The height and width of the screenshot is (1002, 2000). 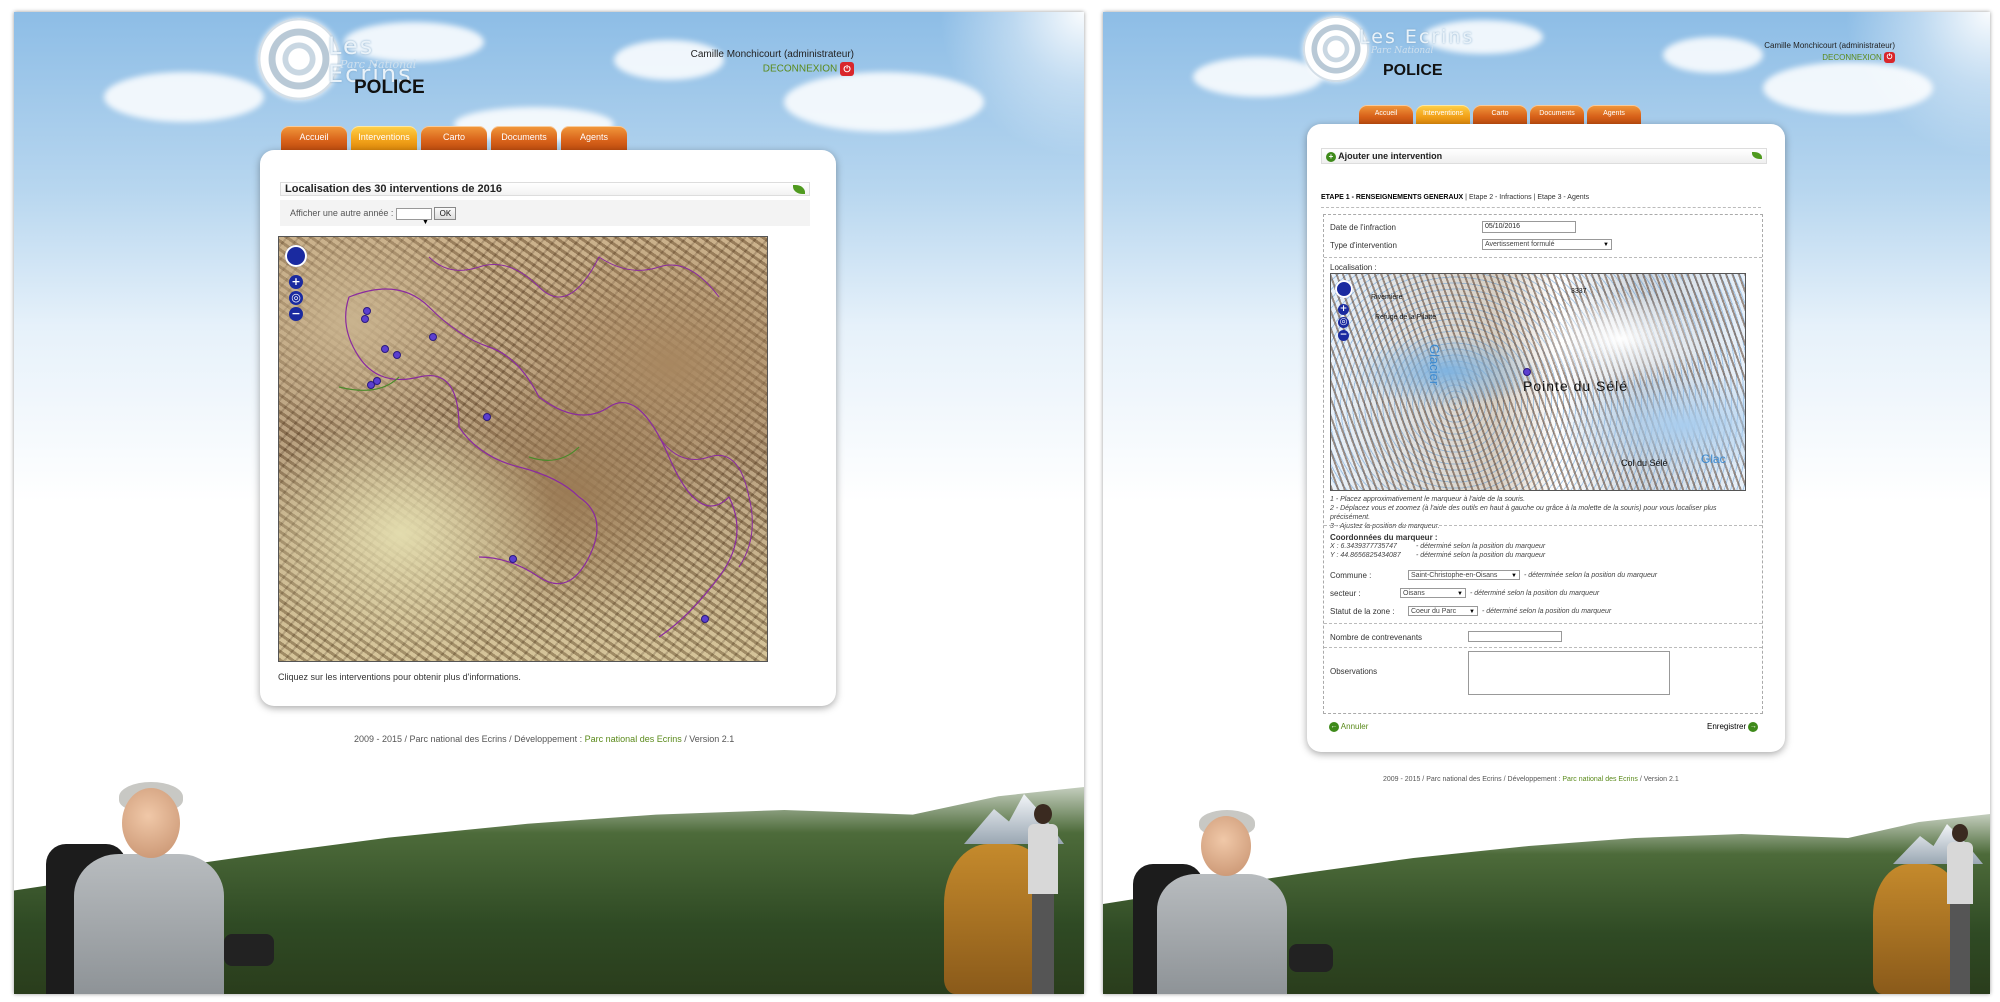 I want to click on instruction-3: 3 - Ajustez la position du marqueur., so click(x=1385, y=526).